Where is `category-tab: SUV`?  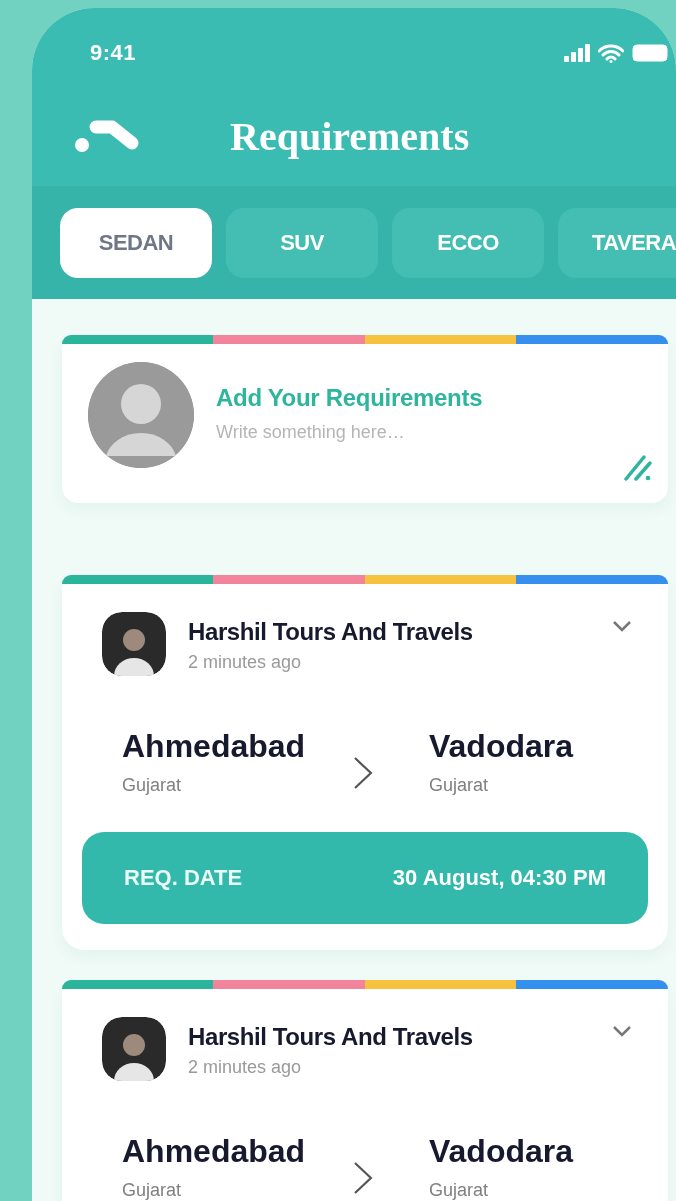 category-tab: SUV is located at coordinates (302, 243).